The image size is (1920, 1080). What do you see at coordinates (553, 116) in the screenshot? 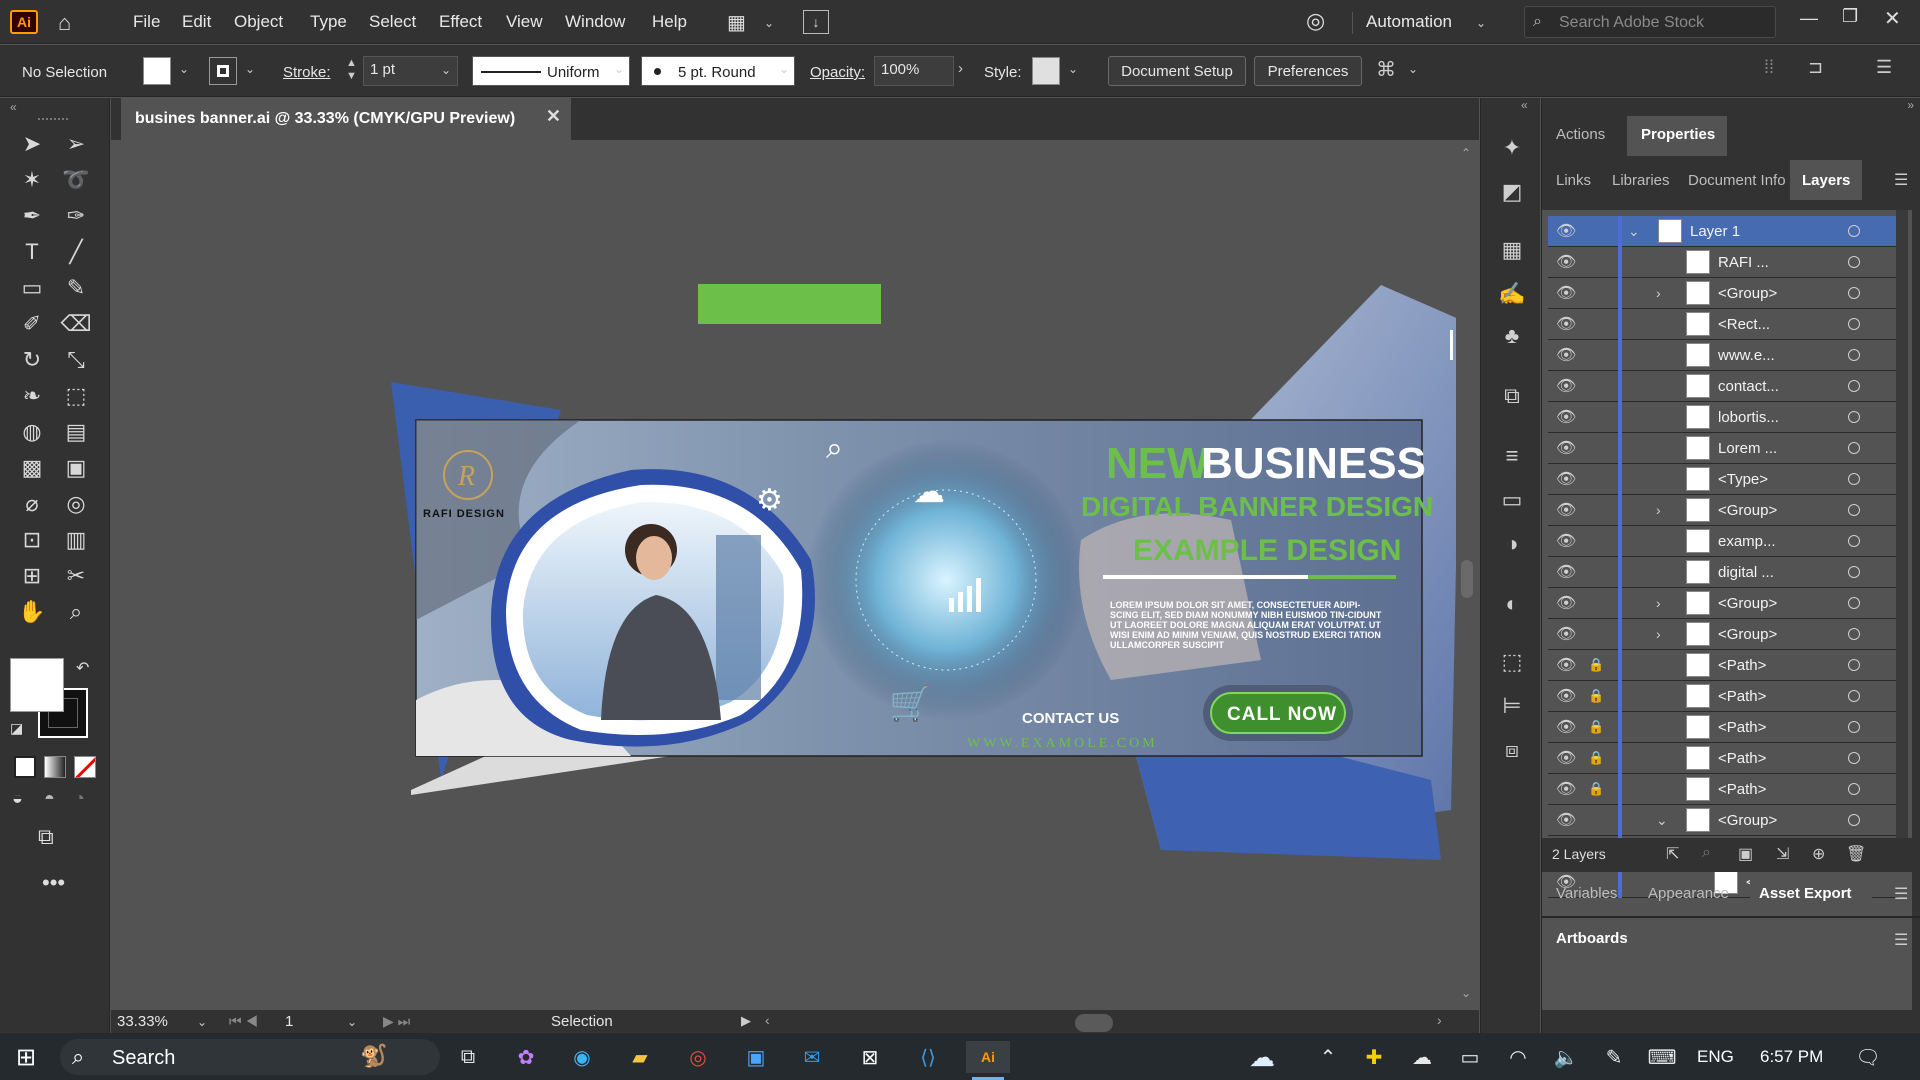
I see `close-icon: ✕` at bounding box center [553, 116].